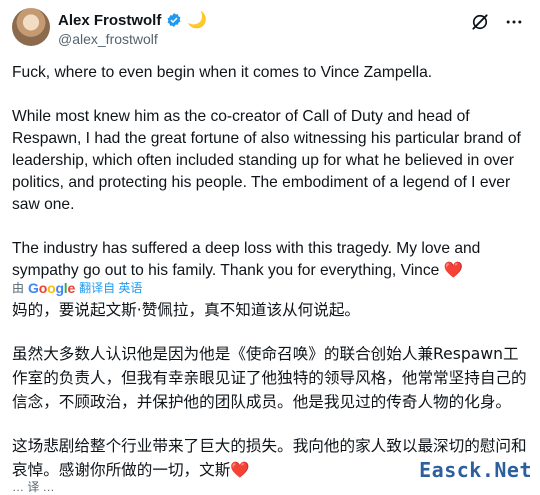  What do you see at coordinates (31, 27) in the screenshot?
I see `avatar` at bounding box center [31, 27].